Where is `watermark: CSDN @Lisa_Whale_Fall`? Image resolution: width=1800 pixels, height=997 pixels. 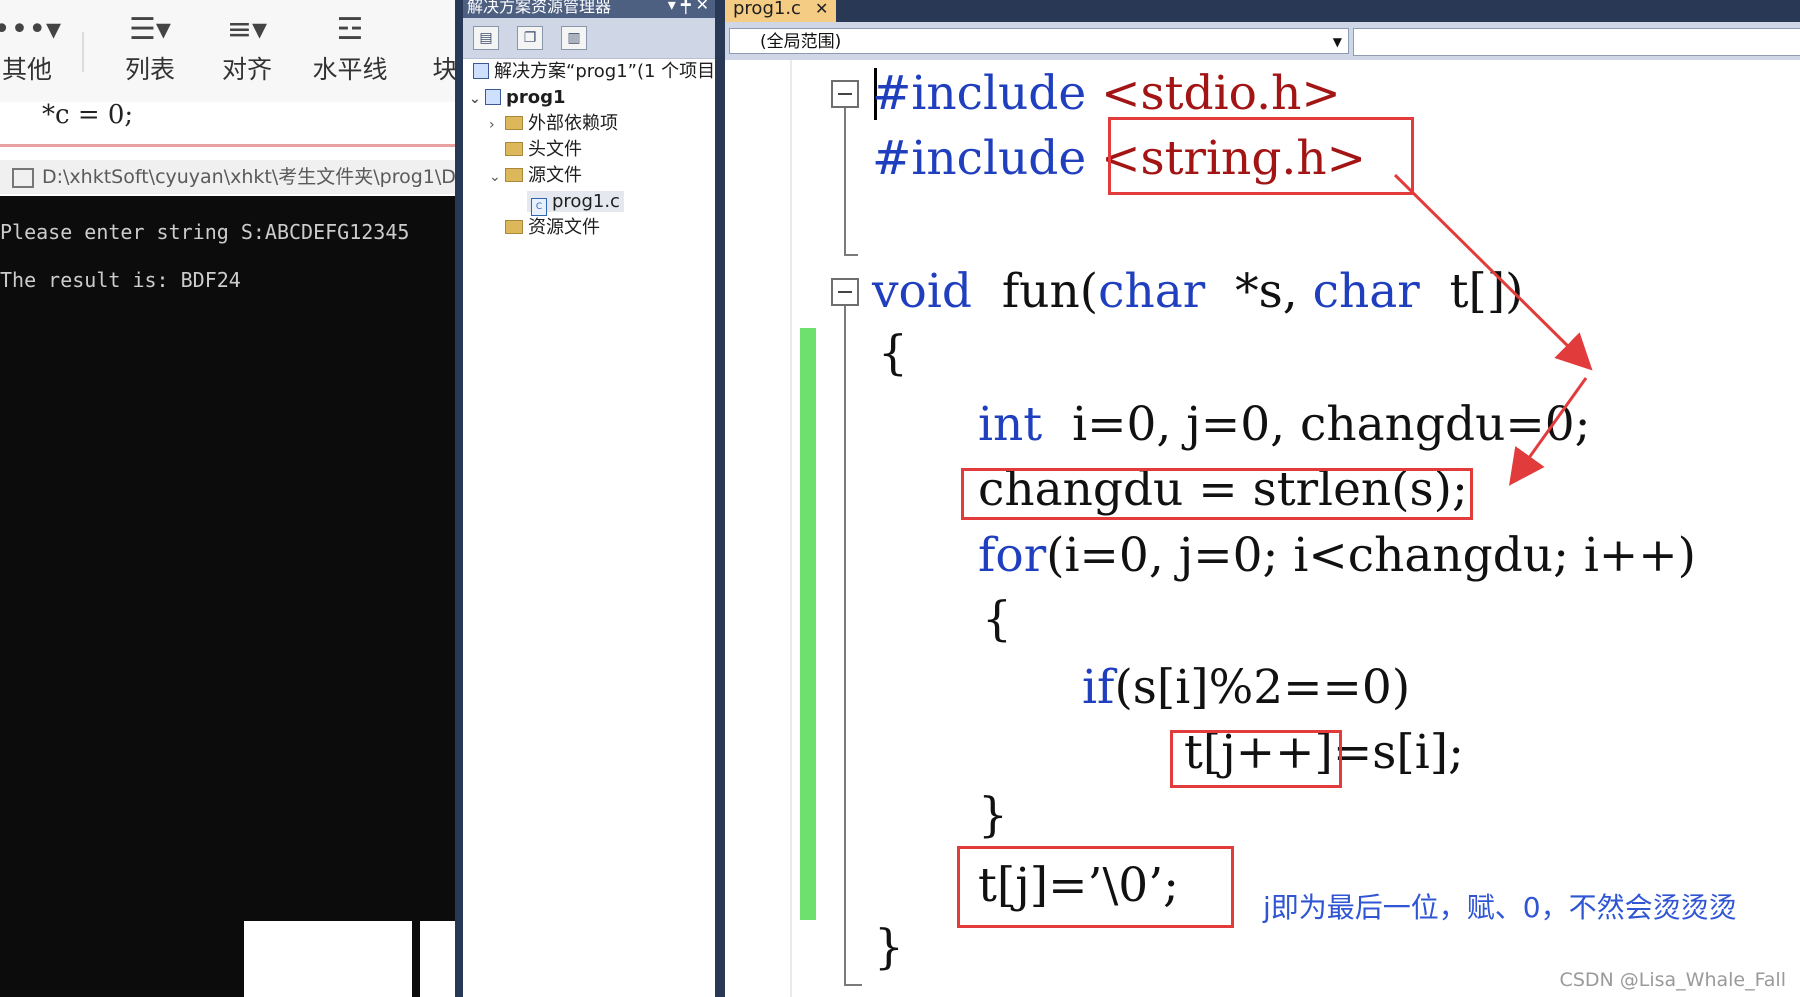
watermark: CSDN @Lisa_Whale_Fall is located at coordinates (1672, 980).